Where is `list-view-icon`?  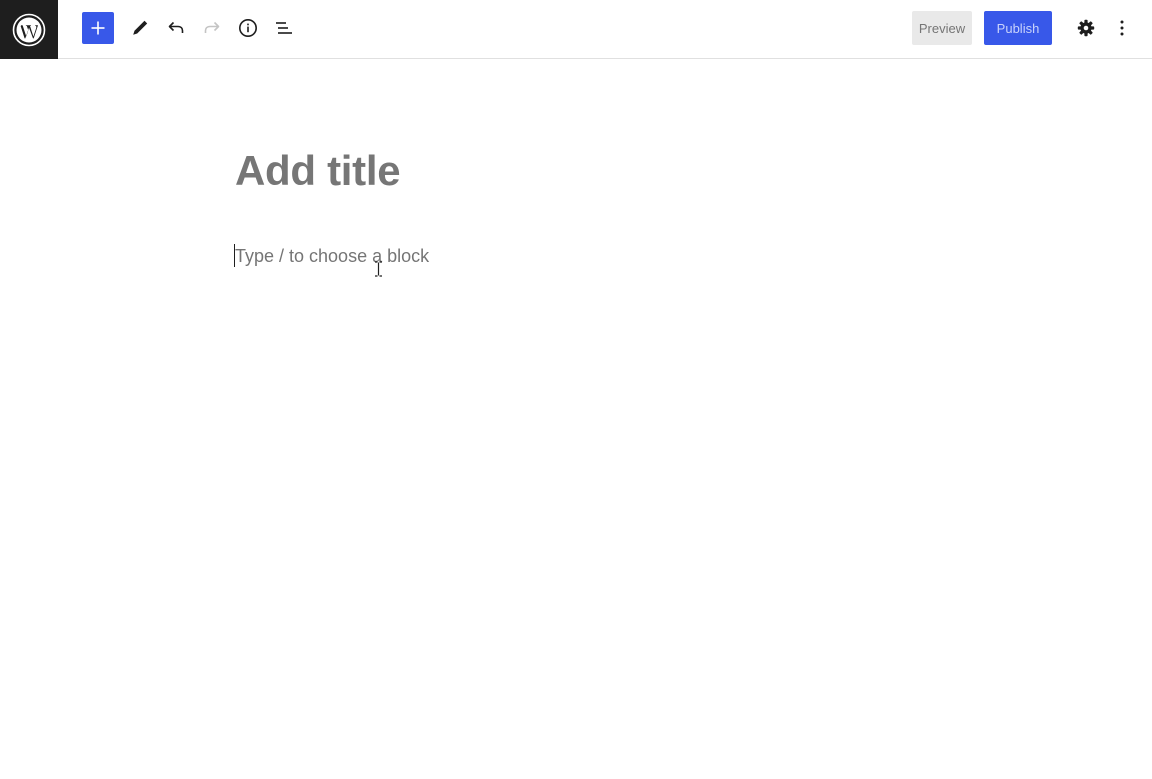
list-view-icon is located at coordinates (284, 28).